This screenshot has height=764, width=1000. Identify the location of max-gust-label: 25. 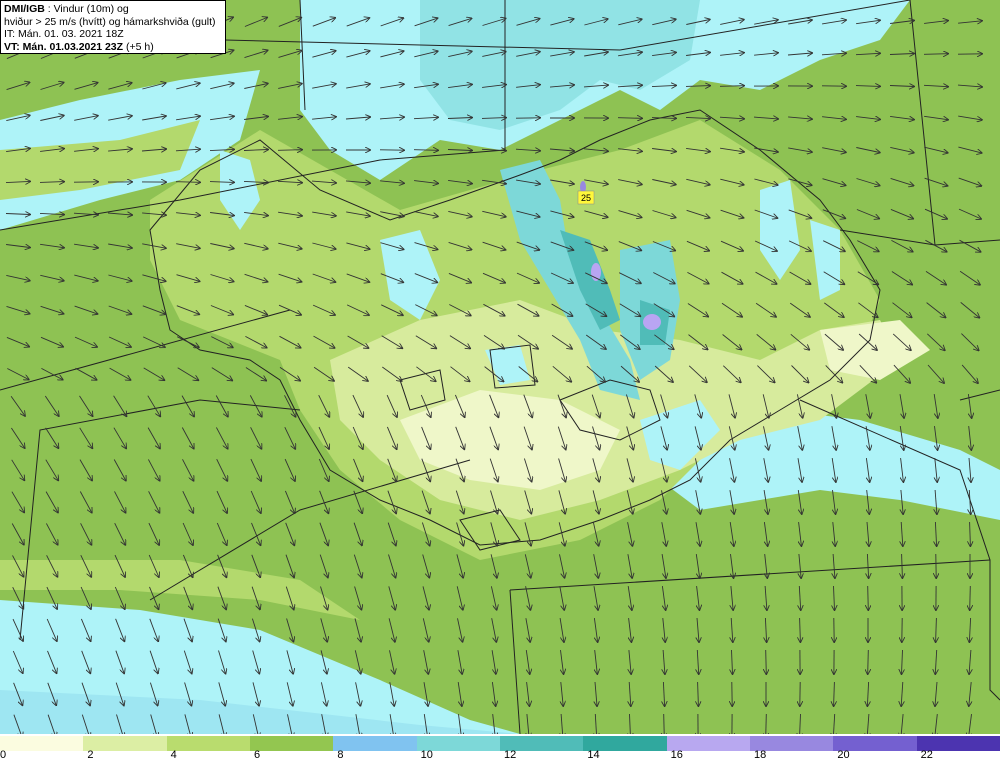
(586, 198).